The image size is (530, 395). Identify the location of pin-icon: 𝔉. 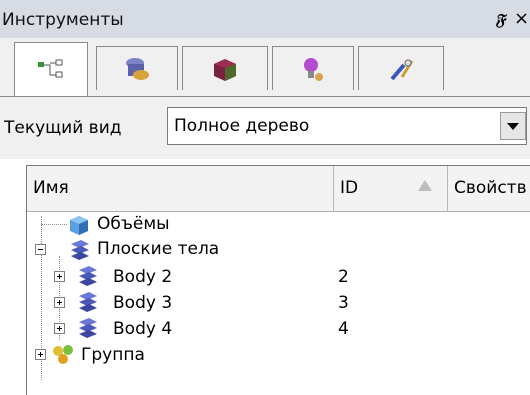
(500, 20).